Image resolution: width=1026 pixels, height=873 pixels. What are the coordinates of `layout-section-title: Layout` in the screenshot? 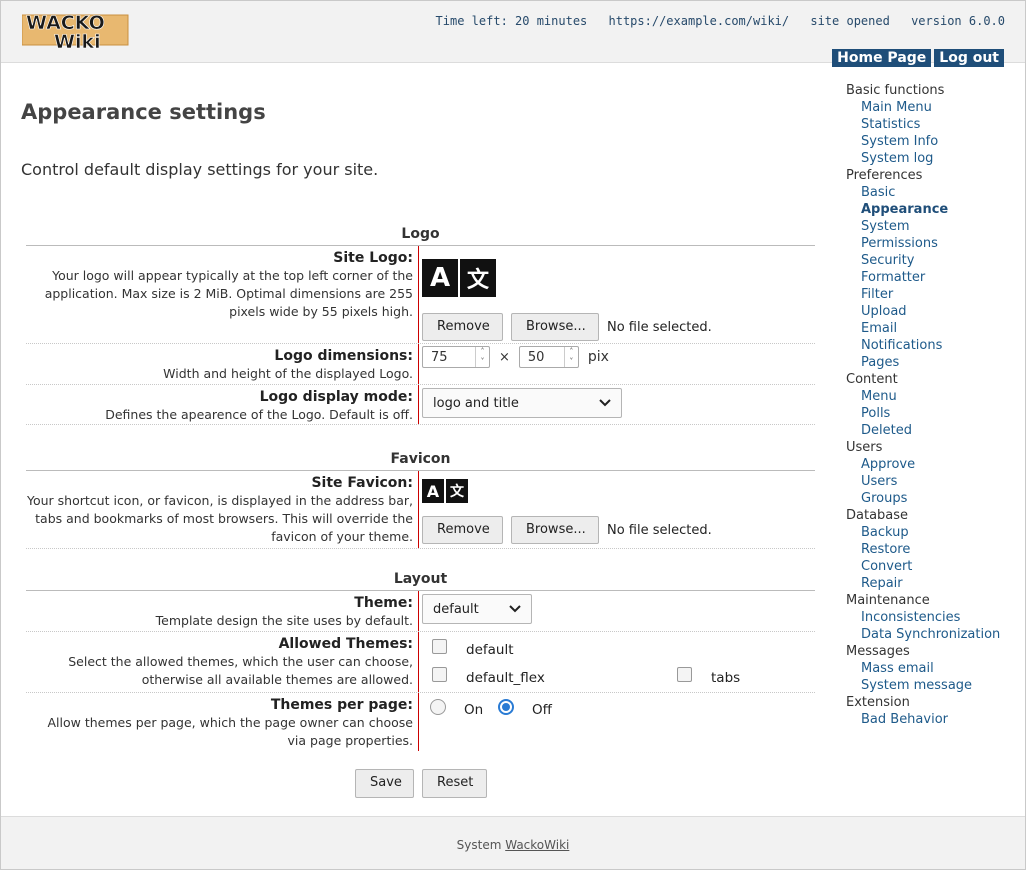 It's located at (420, 579).